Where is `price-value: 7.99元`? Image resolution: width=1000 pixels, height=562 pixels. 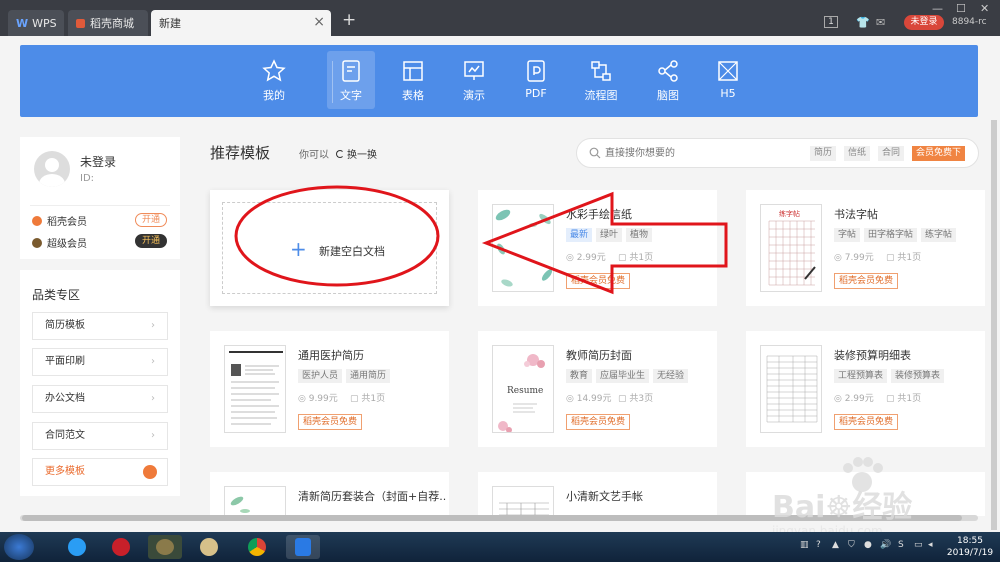
price-value: 7.99元 is located at coordinates (859, 258).